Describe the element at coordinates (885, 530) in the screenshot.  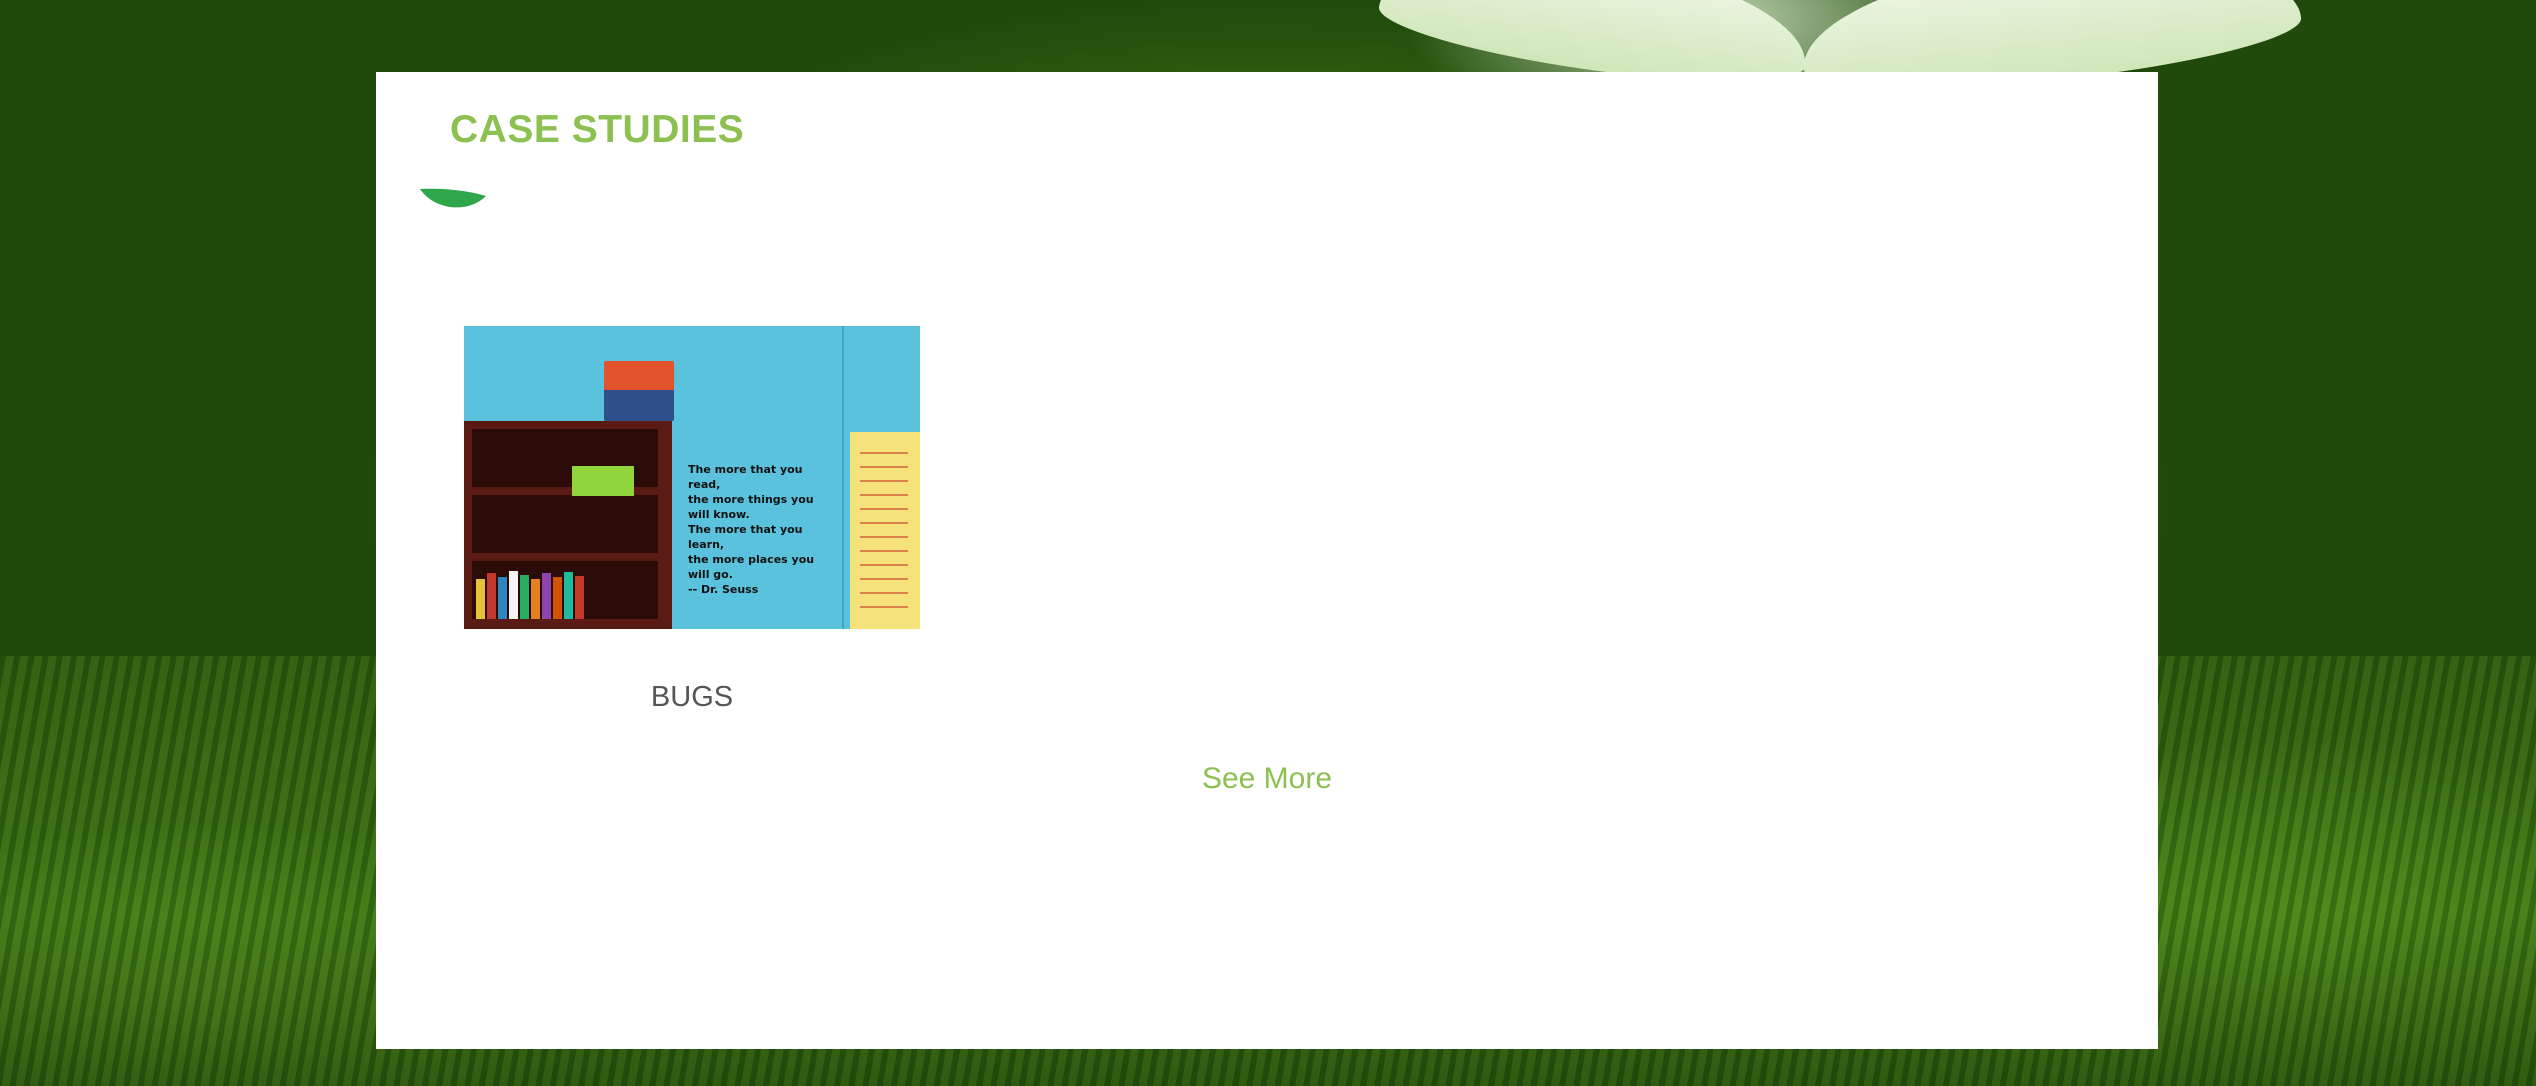
I see `yellow-paper` at that location.